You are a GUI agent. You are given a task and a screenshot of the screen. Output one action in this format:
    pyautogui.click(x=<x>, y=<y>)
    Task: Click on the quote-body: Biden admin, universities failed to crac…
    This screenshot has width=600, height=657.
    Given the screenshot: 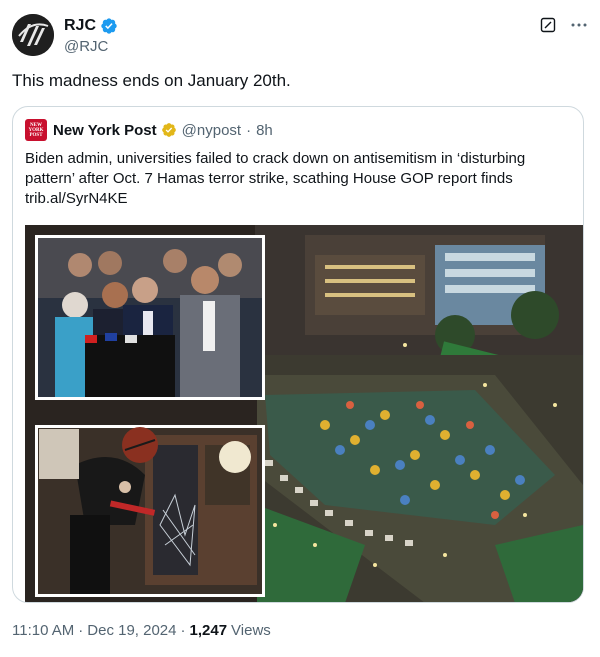 What is the action you would take?
    pyautogui.click(x=300, y=179)
    